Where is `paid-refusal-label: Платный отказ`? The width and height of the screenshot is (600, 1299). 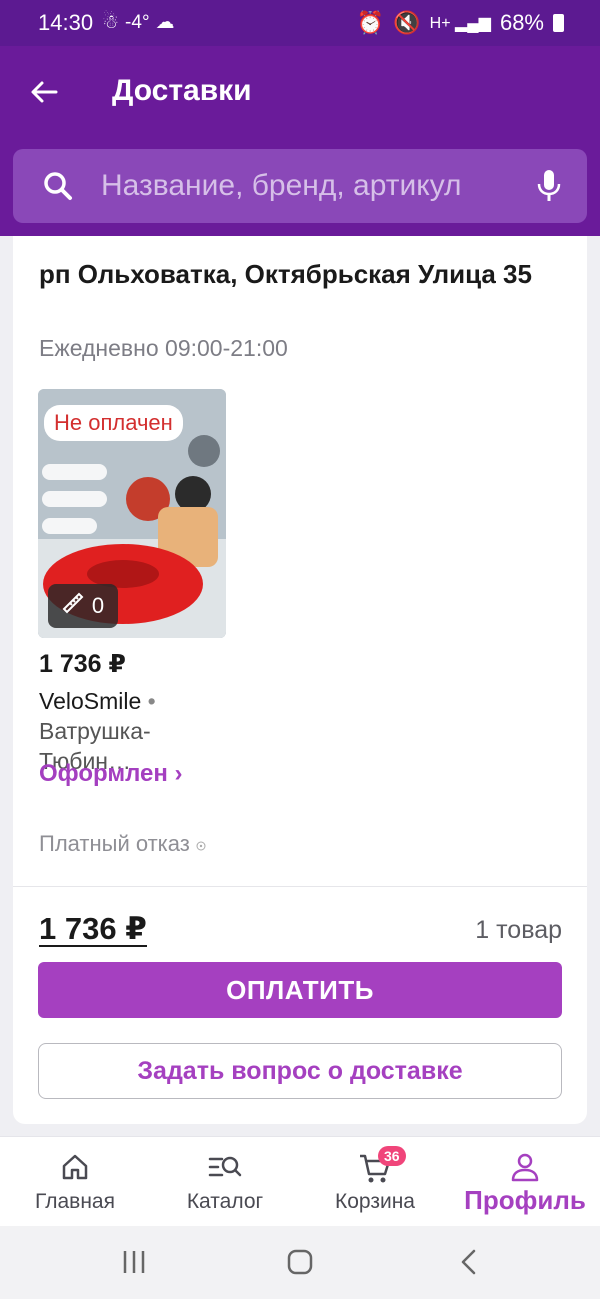
paid-refusal-label: Платный отказ is located at coordinates (114, 843).